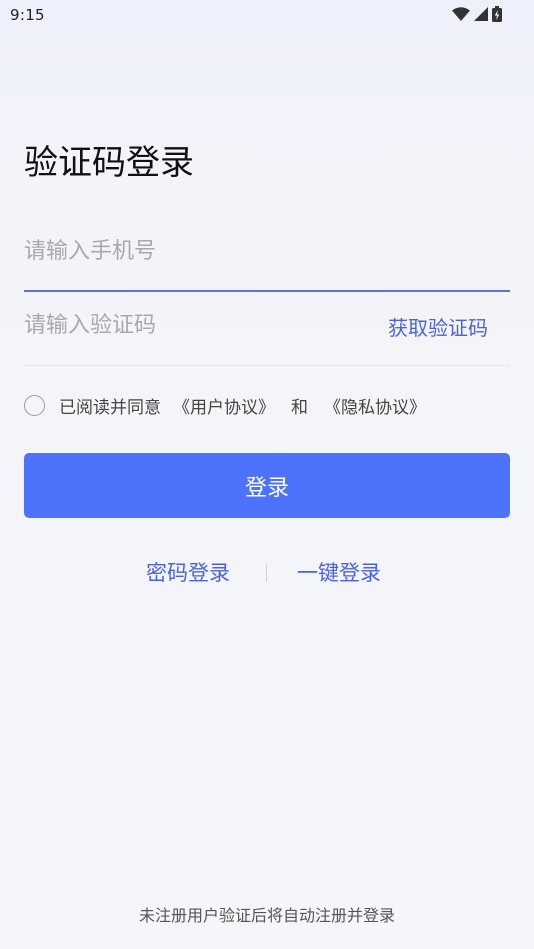 This screenshot has height=949, width=534. What do you see at coordinates (110, 407) in the screenshot?
I see `agreement-prefix: 已阅读并同意` at bounding box center [110, 407].